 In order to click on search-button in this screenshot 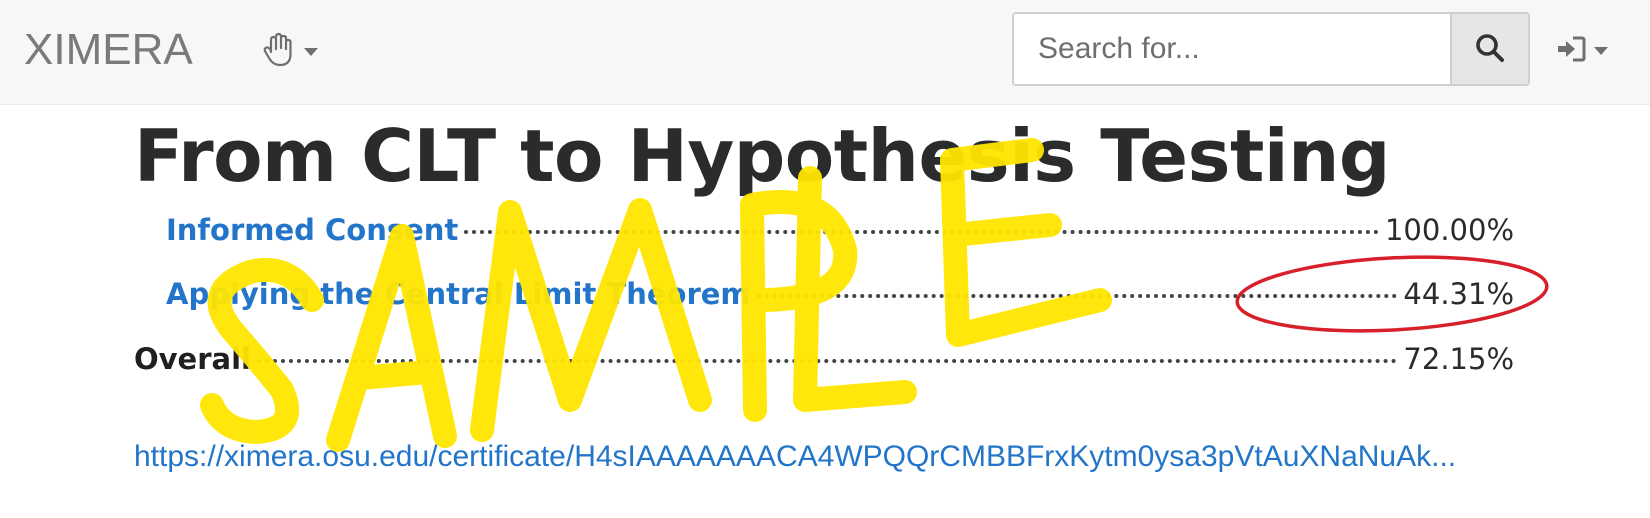, I will do `click(1489, 49)`.